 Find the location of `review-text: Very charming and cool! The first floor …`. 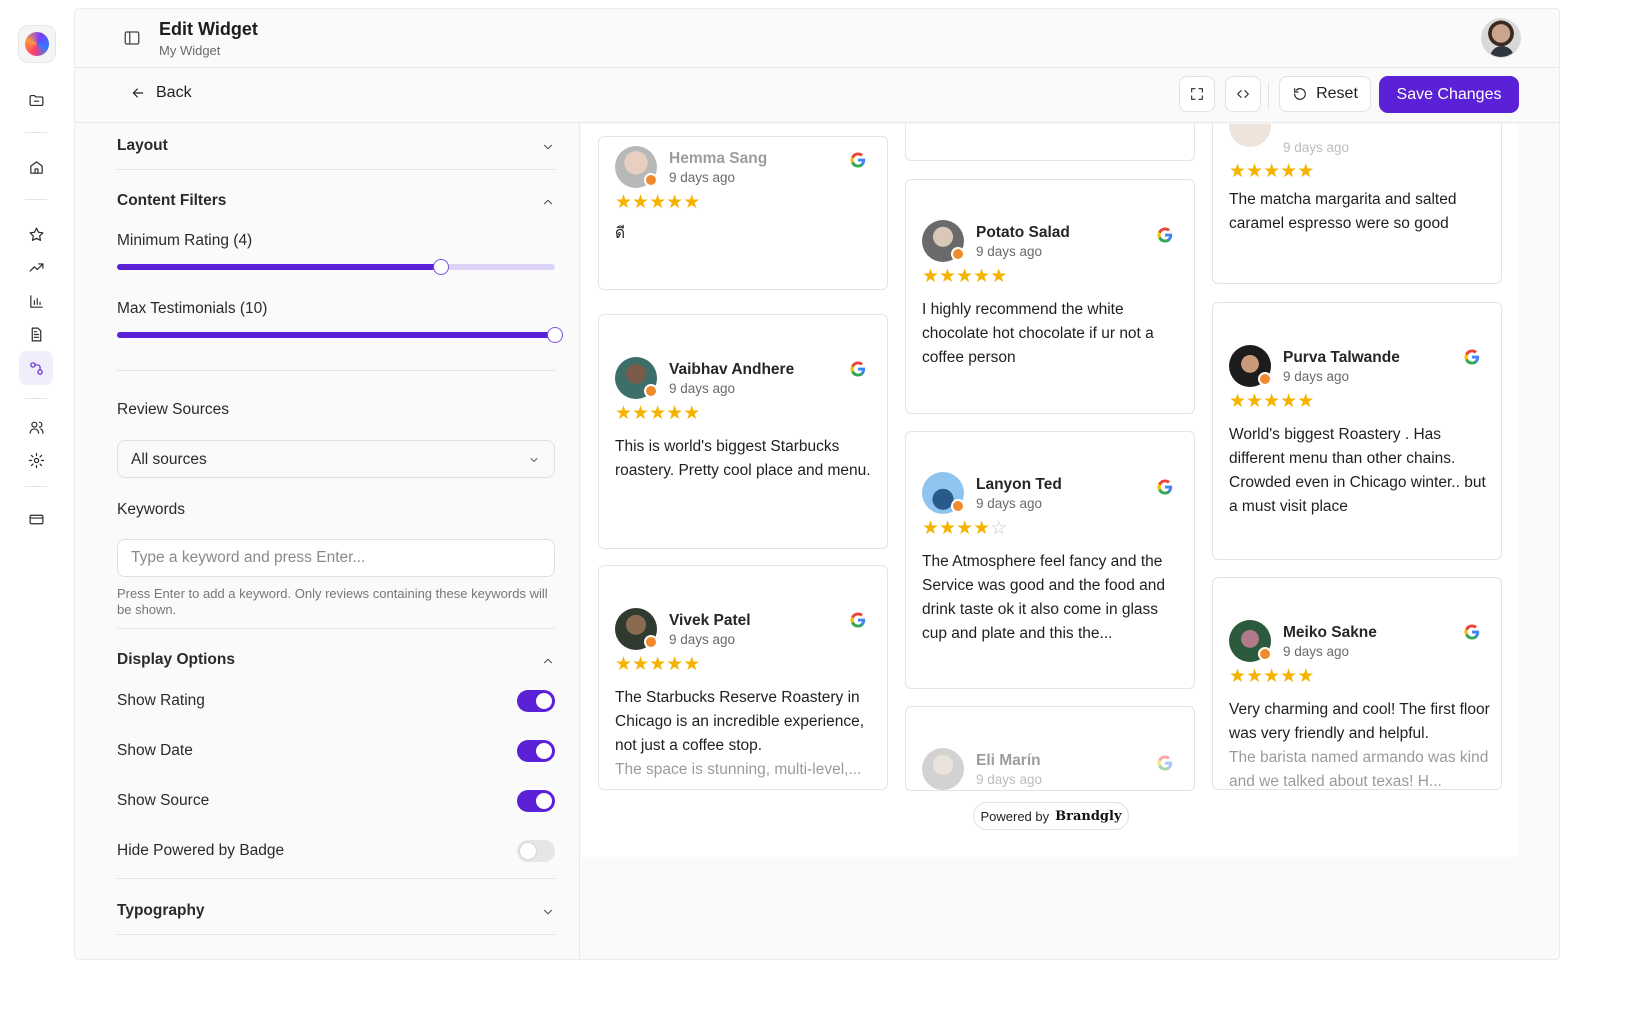

review-text: Very charming and cool! The first floor … is located at coordinates (1359, 721).